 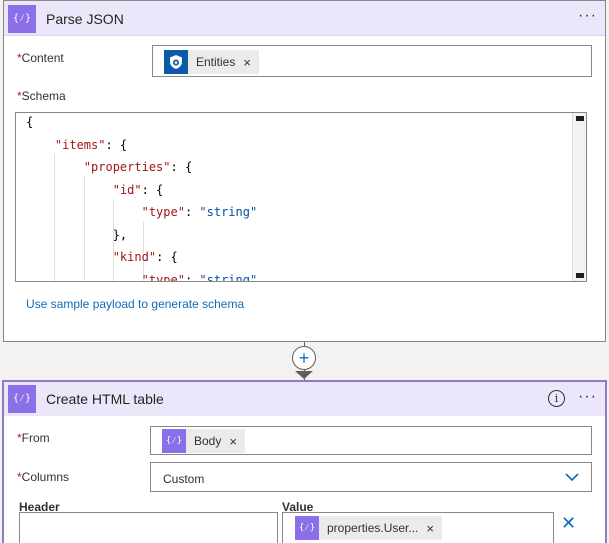 I want to click on from-input: {⁄} Body ×, so click(x=371, y=440).